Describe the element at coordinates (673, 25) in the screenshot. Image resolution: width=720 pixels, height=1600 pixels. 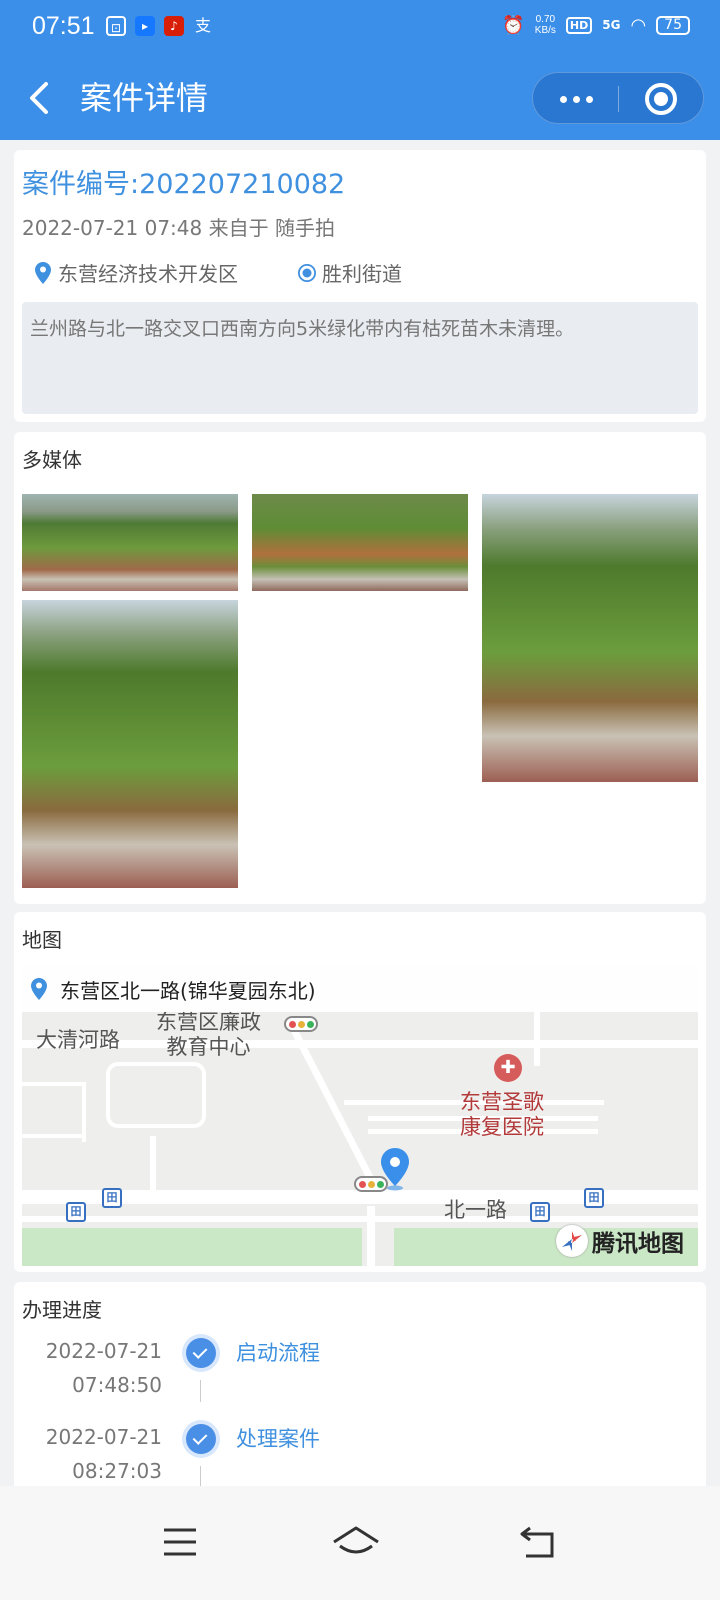
I see `battery-icon: 75` at that location.